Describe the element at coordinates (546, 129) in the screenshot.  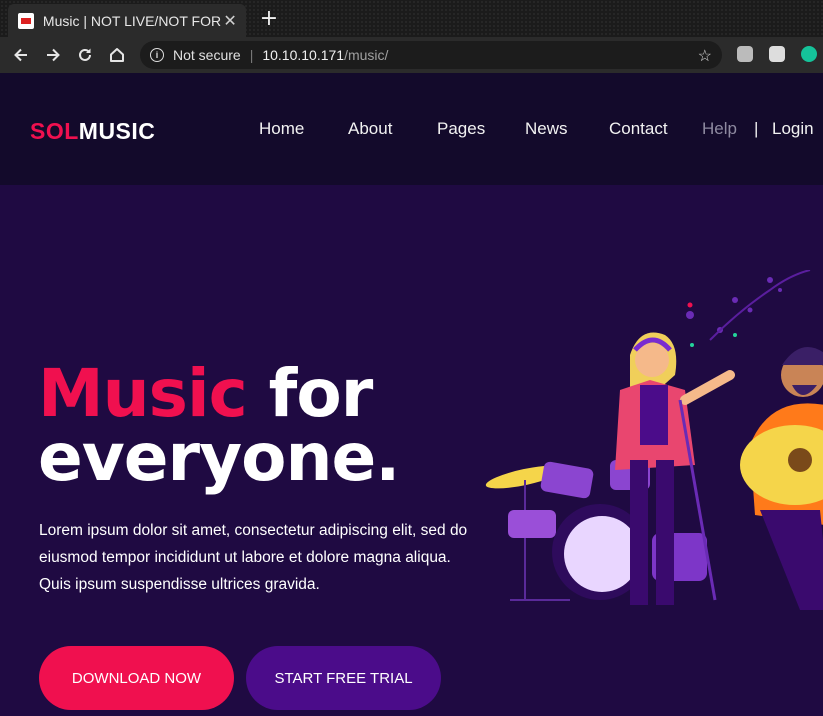
I see `nav-news: News` at that location.